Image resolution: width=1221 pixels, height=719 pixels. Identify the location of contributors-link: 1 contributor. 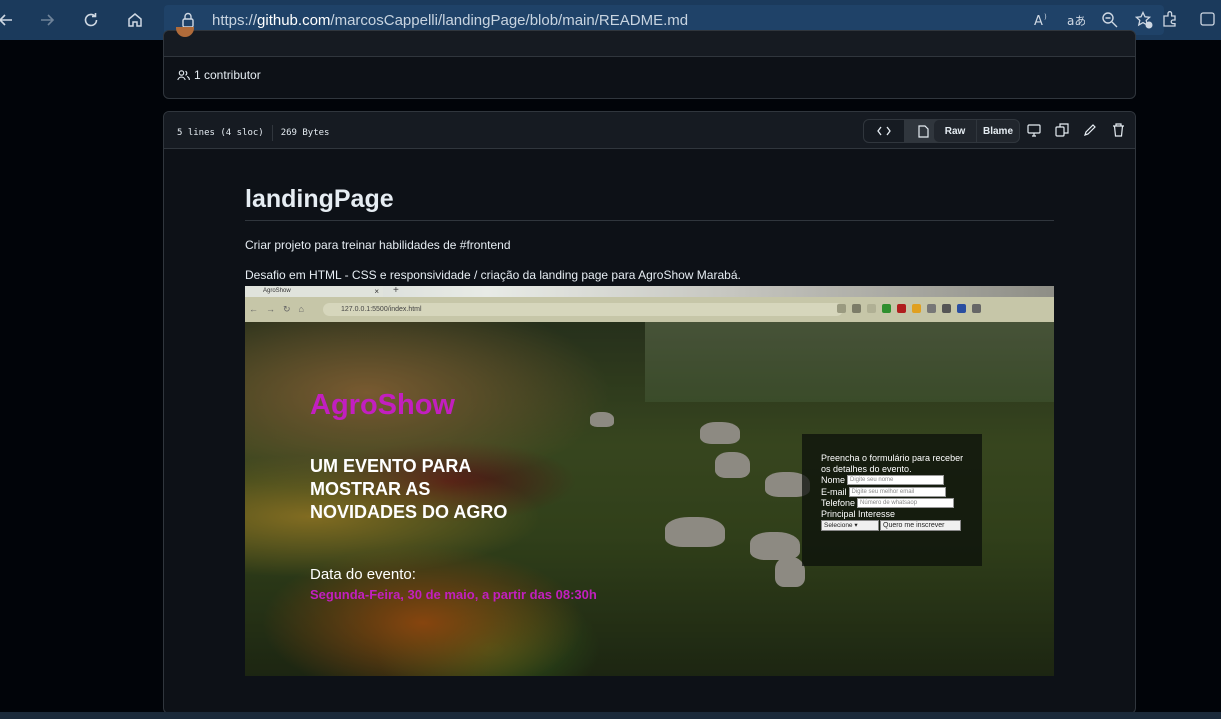
(219, 75).